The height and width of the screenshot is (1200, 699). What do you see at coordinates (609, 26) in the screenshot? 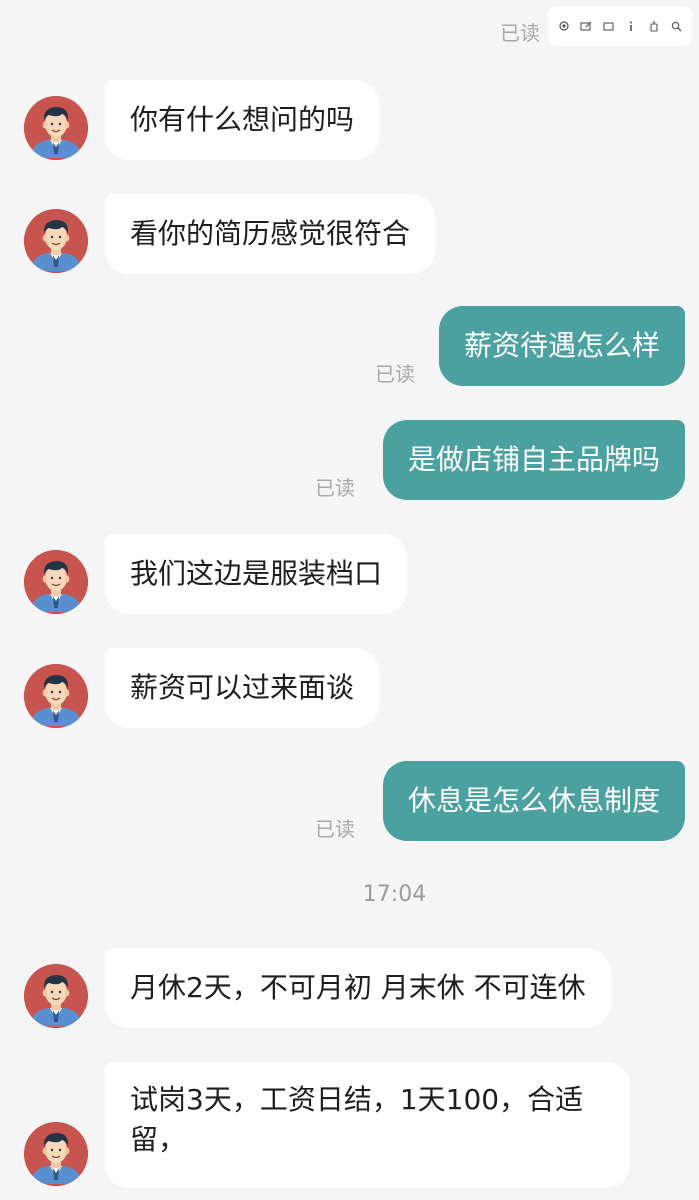
I see `window-icon` at bounding box center [609, 26].